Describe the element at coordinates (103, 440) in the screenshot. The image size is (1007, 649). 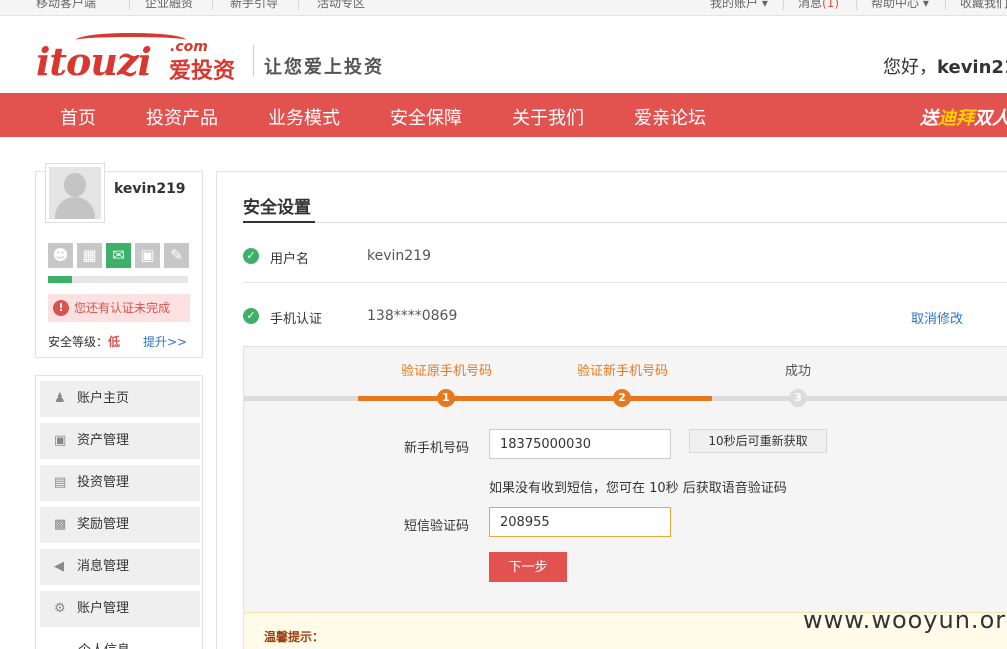
I see `sidebar-item-label: 资产管理` at that location.